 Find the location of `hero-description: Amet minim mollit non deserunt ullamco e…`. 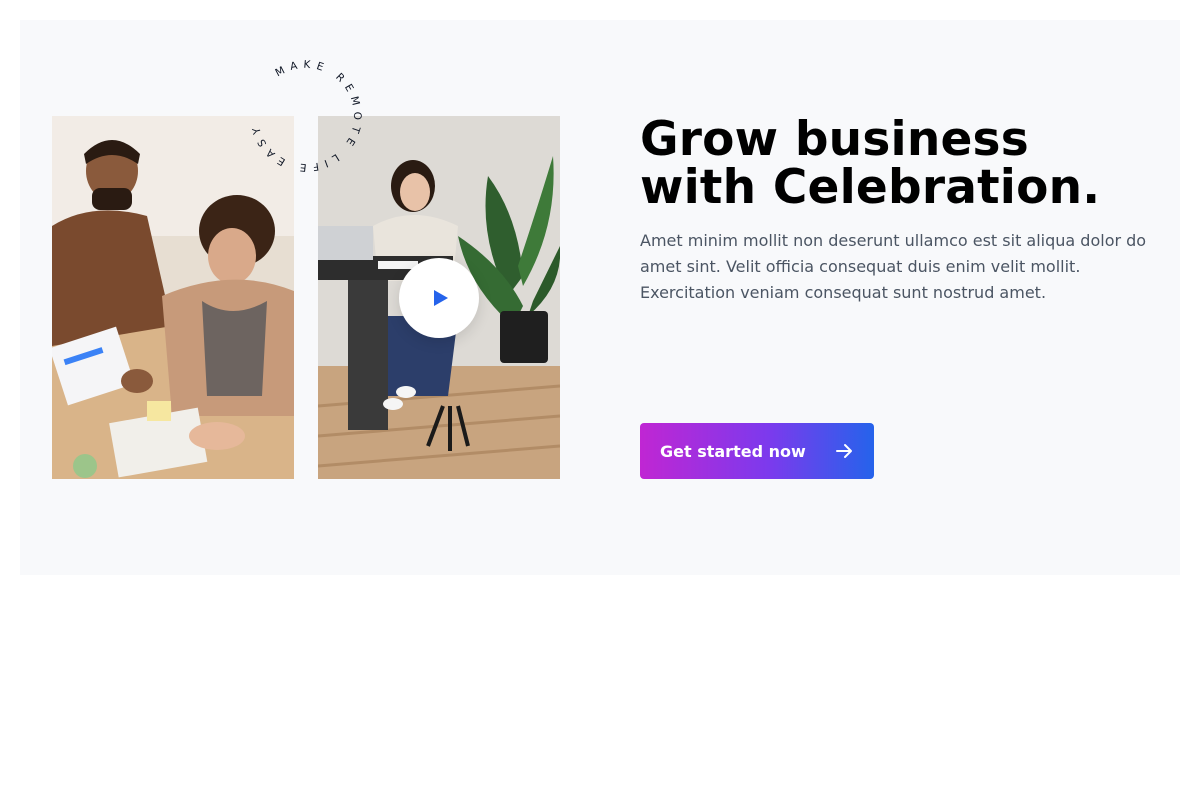

hero-description: Amet minim mollit non deserunt ullamco e… is located at coordinates (893, 266).